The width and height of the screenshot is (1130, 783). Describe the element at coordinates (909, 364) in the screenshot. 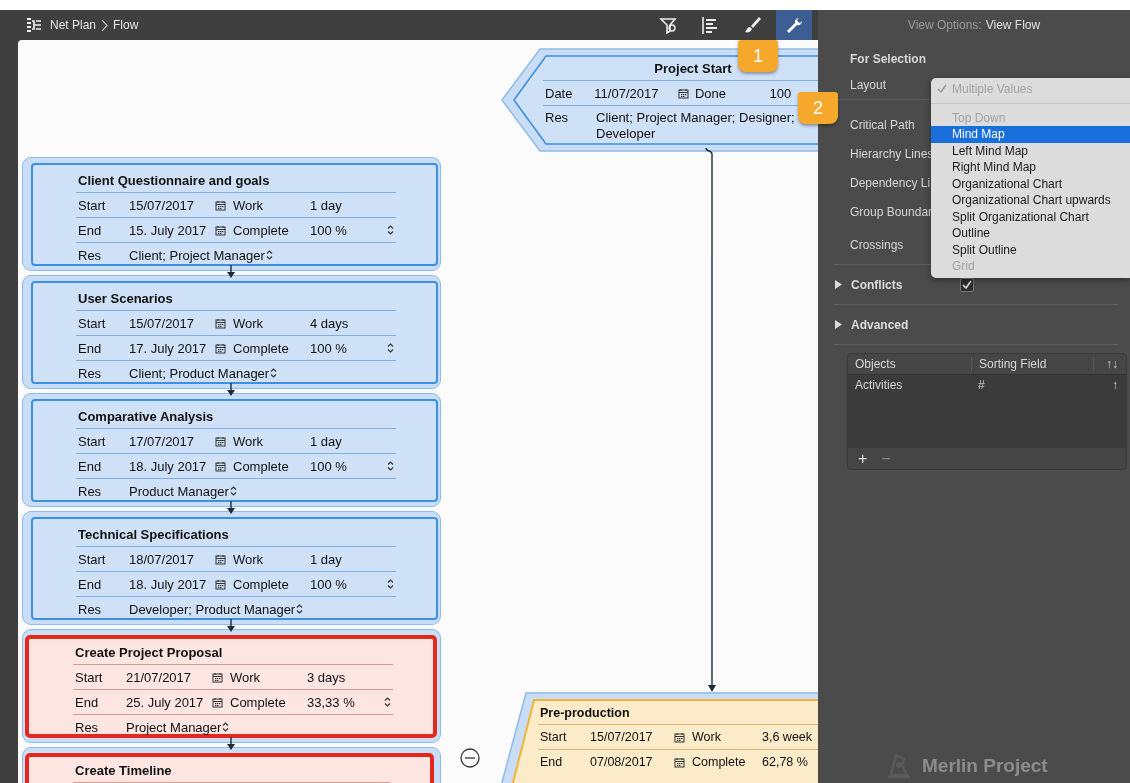

I see `column-header: Objects` at that location.